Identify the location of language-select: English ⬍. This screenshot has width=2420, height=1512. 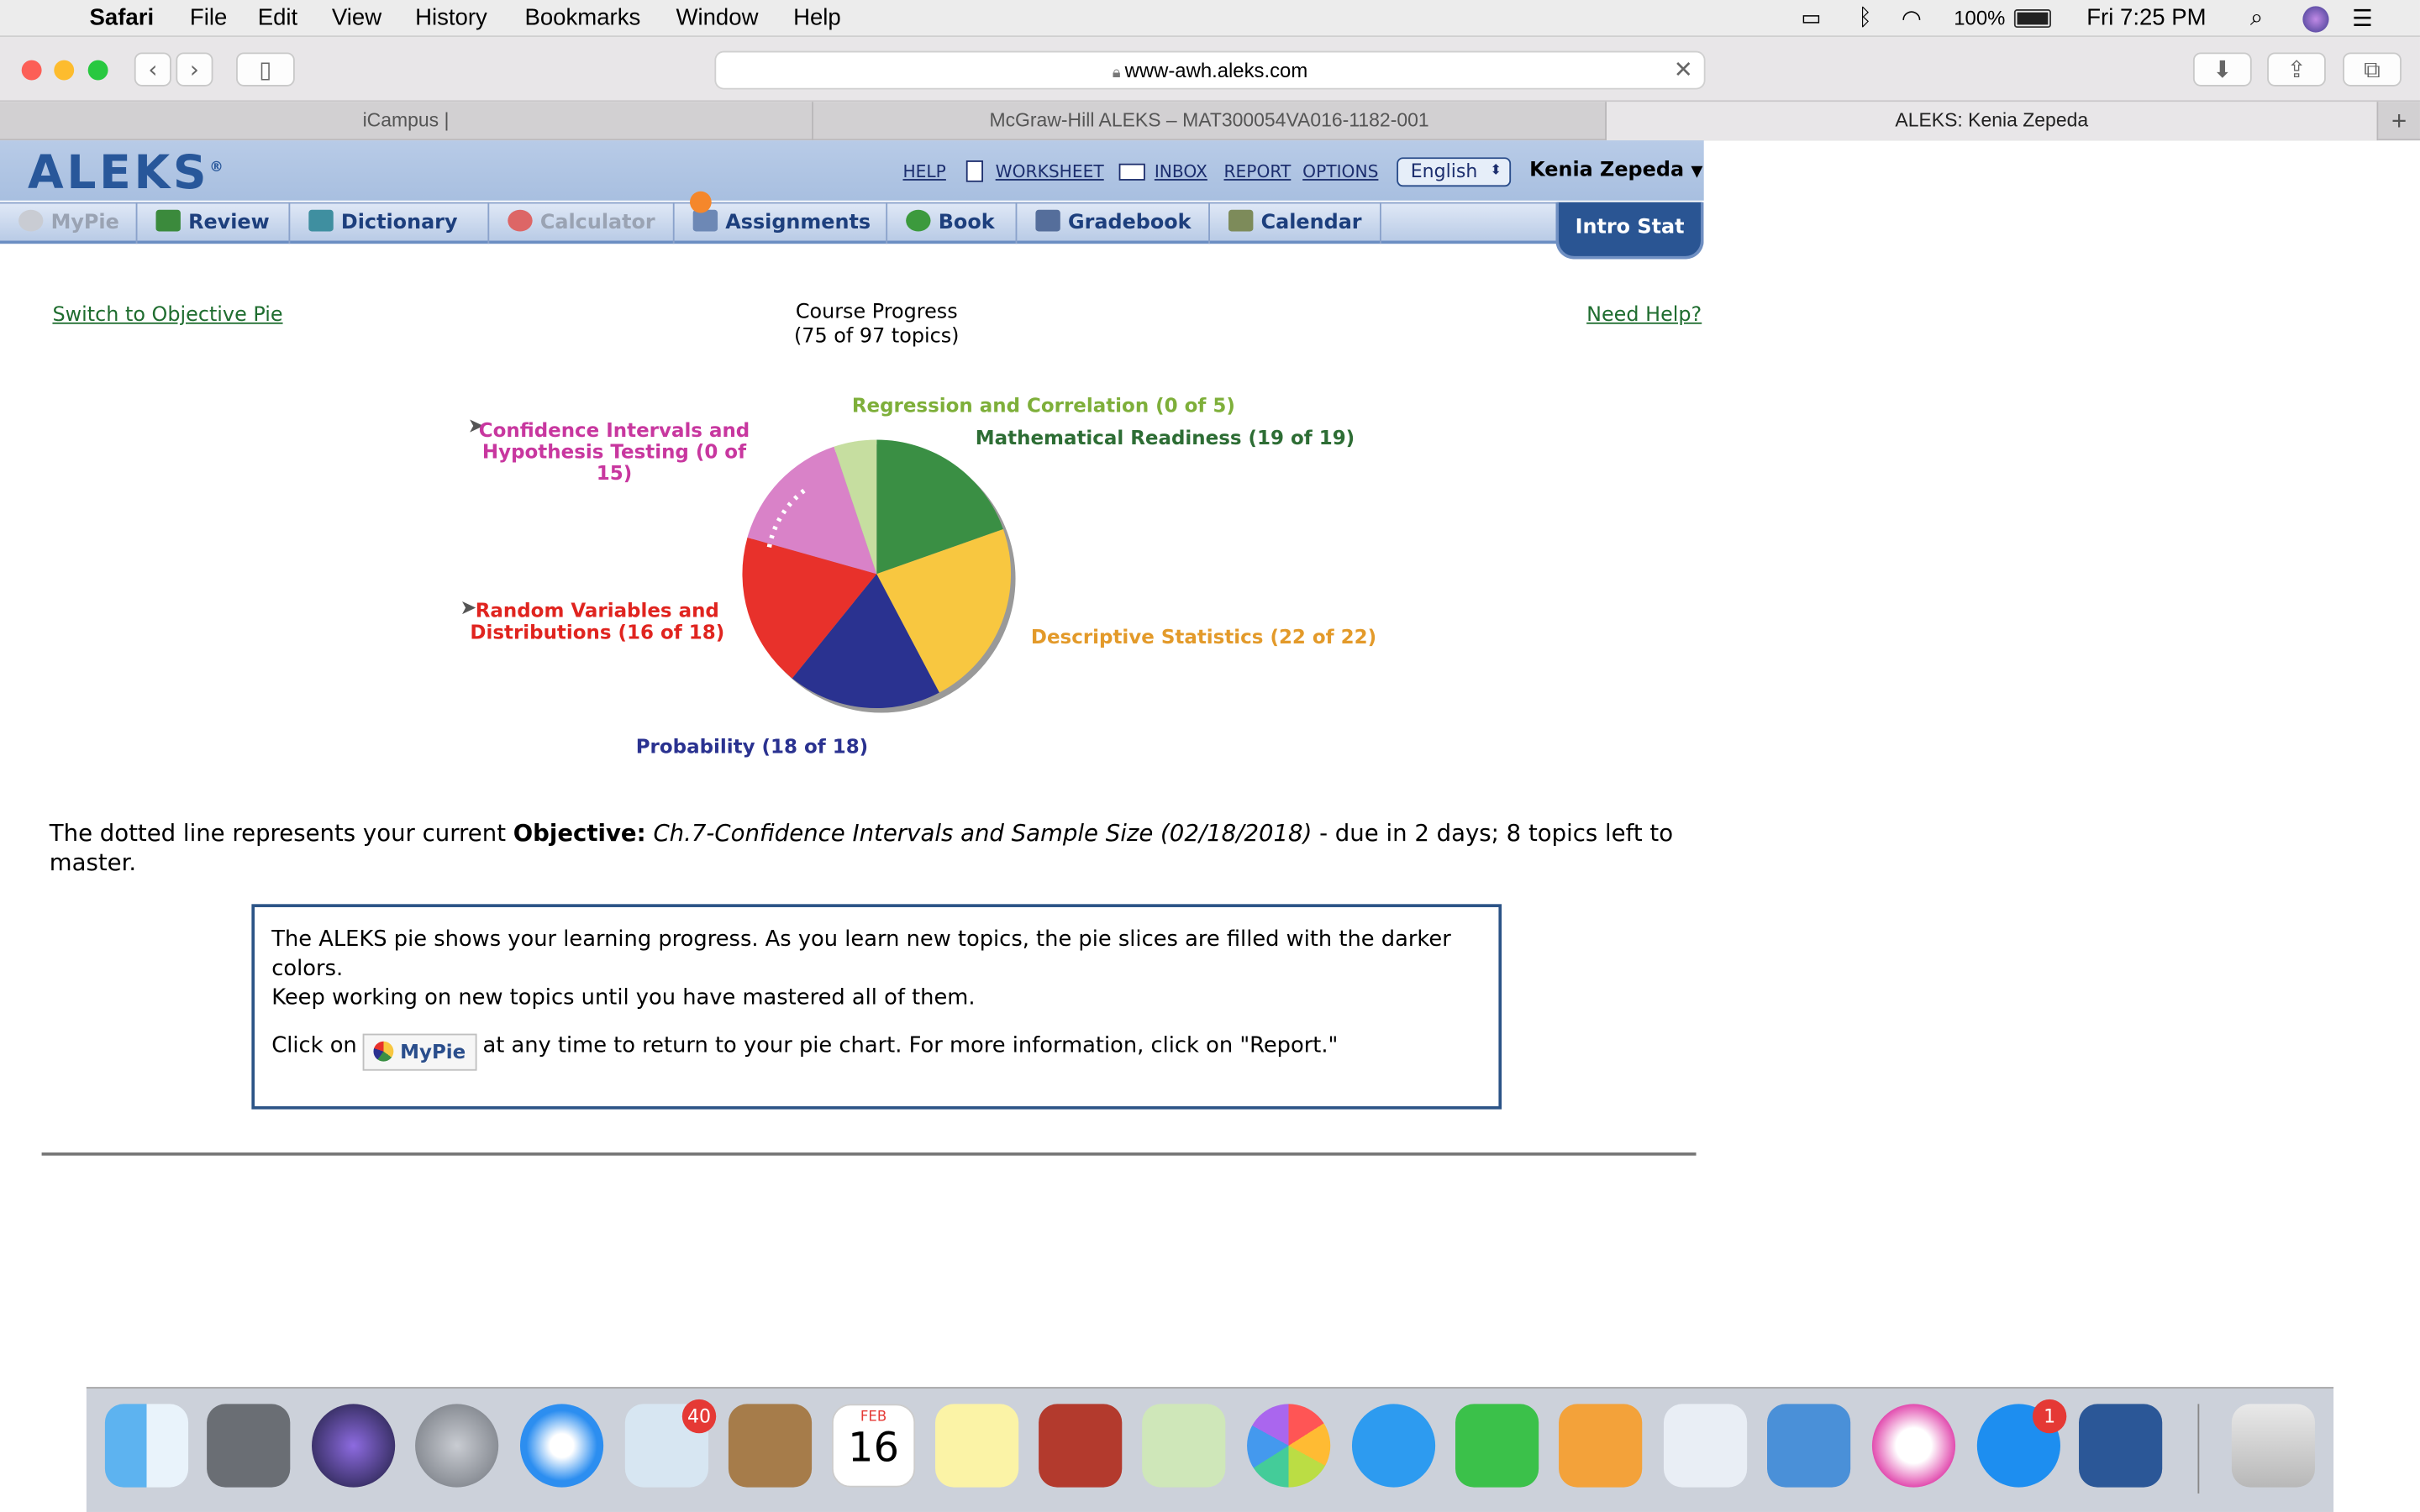
(1454, 172).